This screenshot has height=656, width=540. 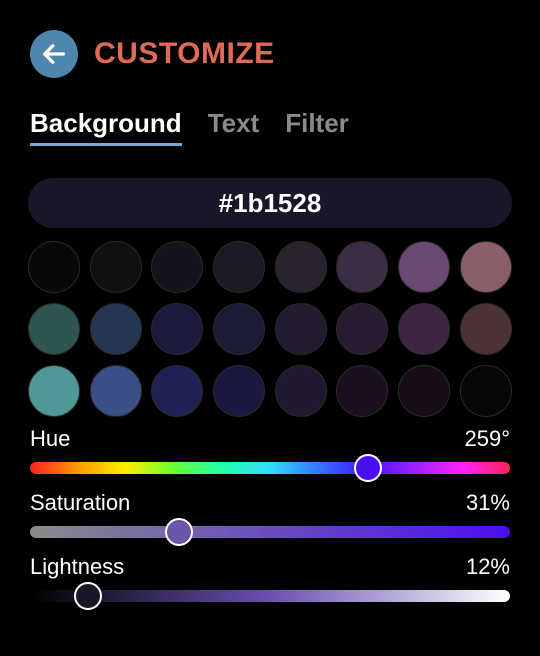 I want to click on lightness-label: Lightness, so click(x=77, y=566).